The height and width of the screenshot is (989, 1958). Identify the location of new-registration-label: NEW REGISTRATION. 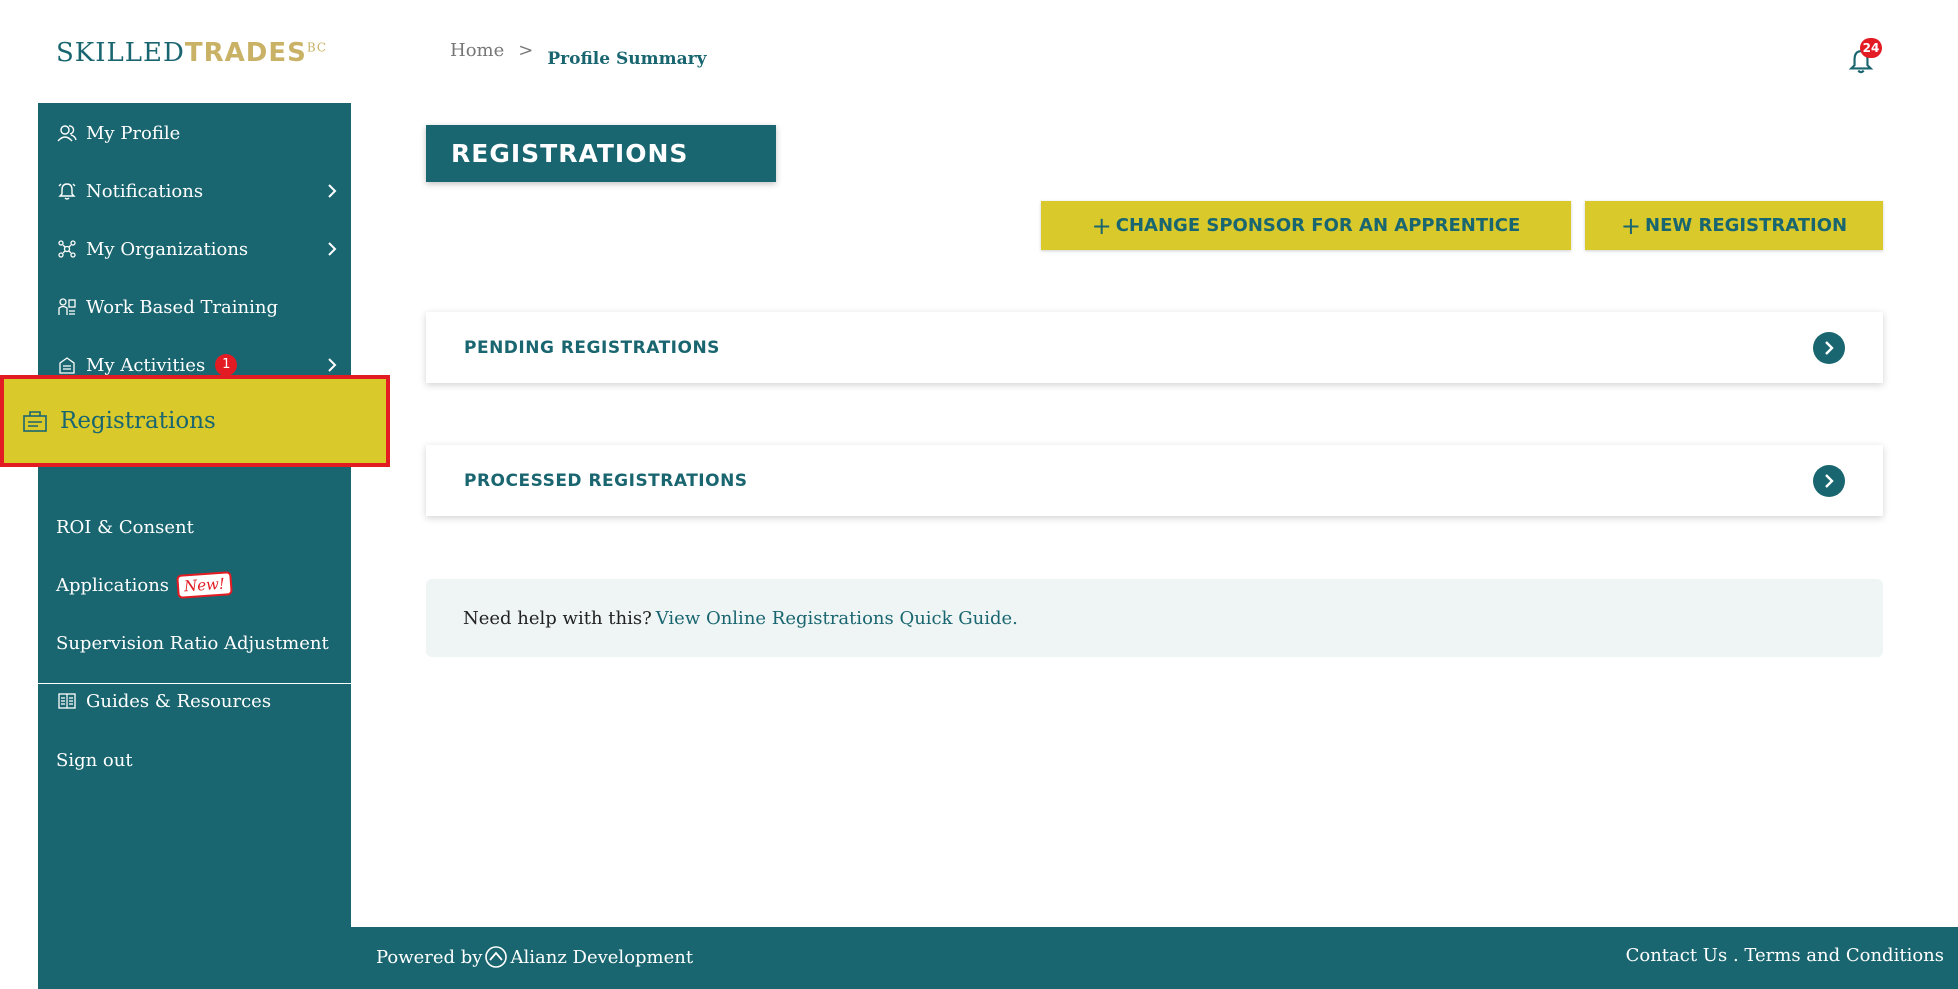
(1746, 225).